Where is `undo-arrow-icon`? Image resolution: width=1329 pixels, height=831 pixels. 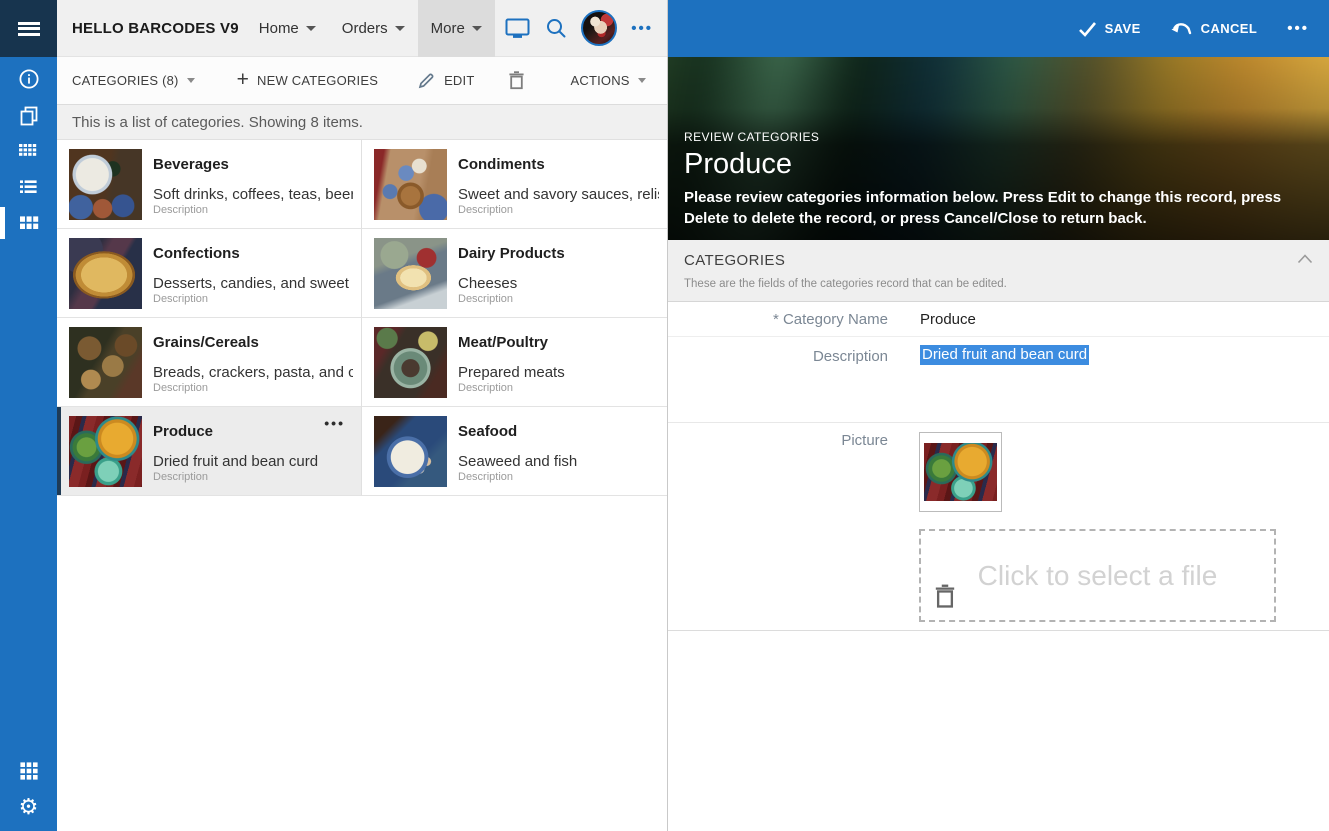
undo-arrow-icon is located at coordinates (1181, 29).